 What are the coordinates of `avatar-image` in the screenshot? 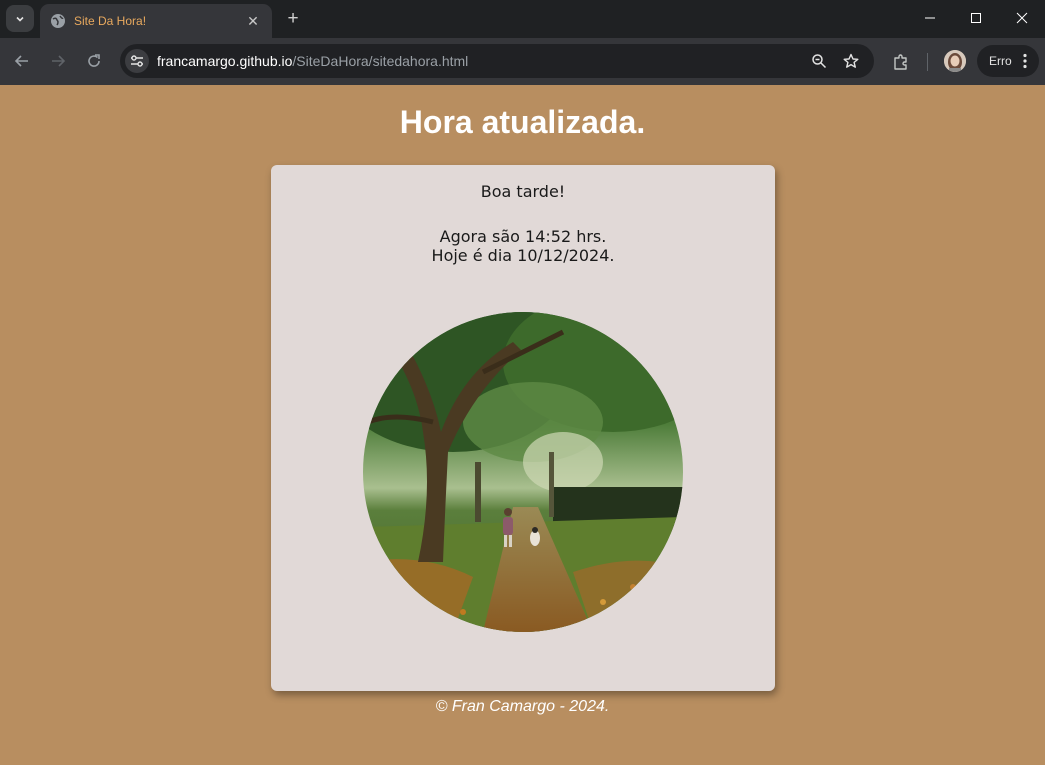 It's located at (955, 61).